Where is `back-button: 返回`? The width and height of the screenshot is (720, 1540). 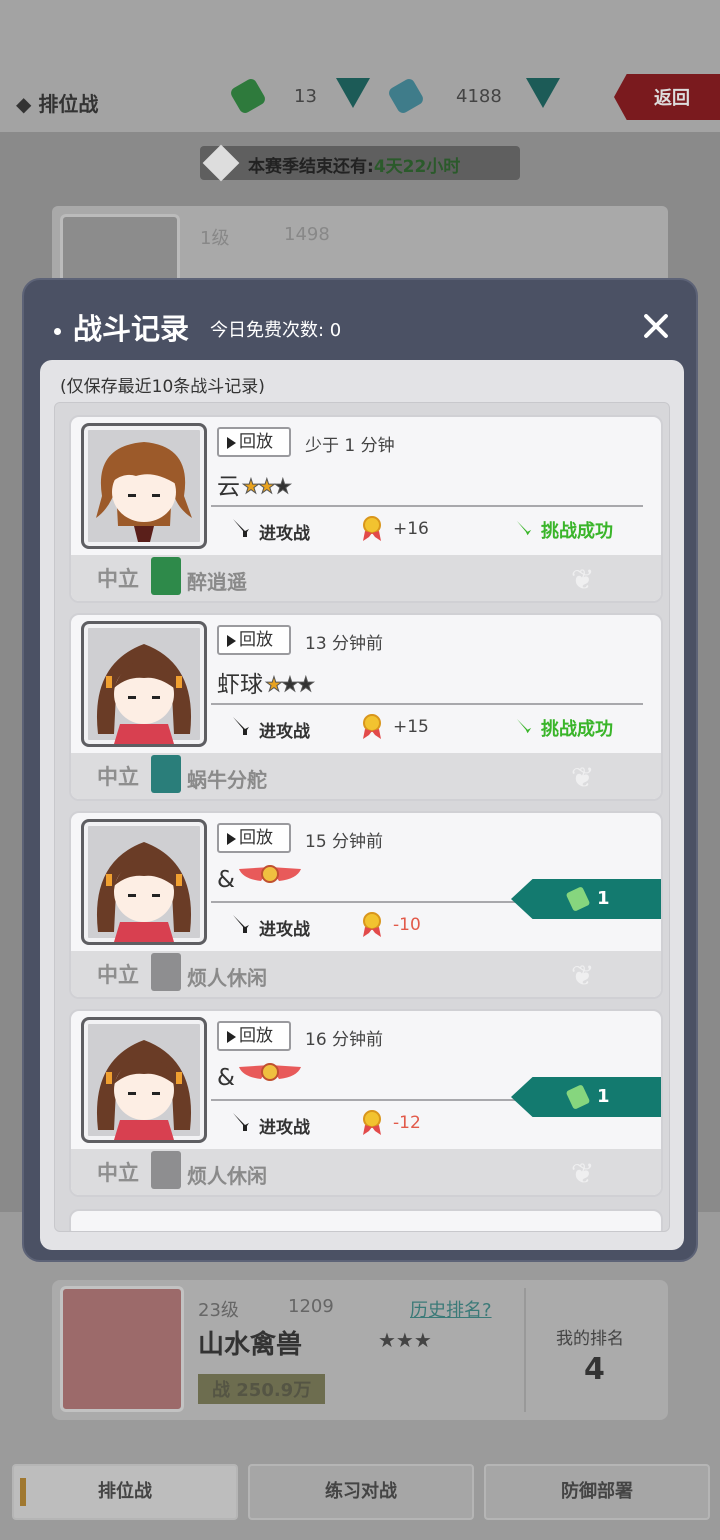 back-button: 返回 is located at coordinates (667, 97).